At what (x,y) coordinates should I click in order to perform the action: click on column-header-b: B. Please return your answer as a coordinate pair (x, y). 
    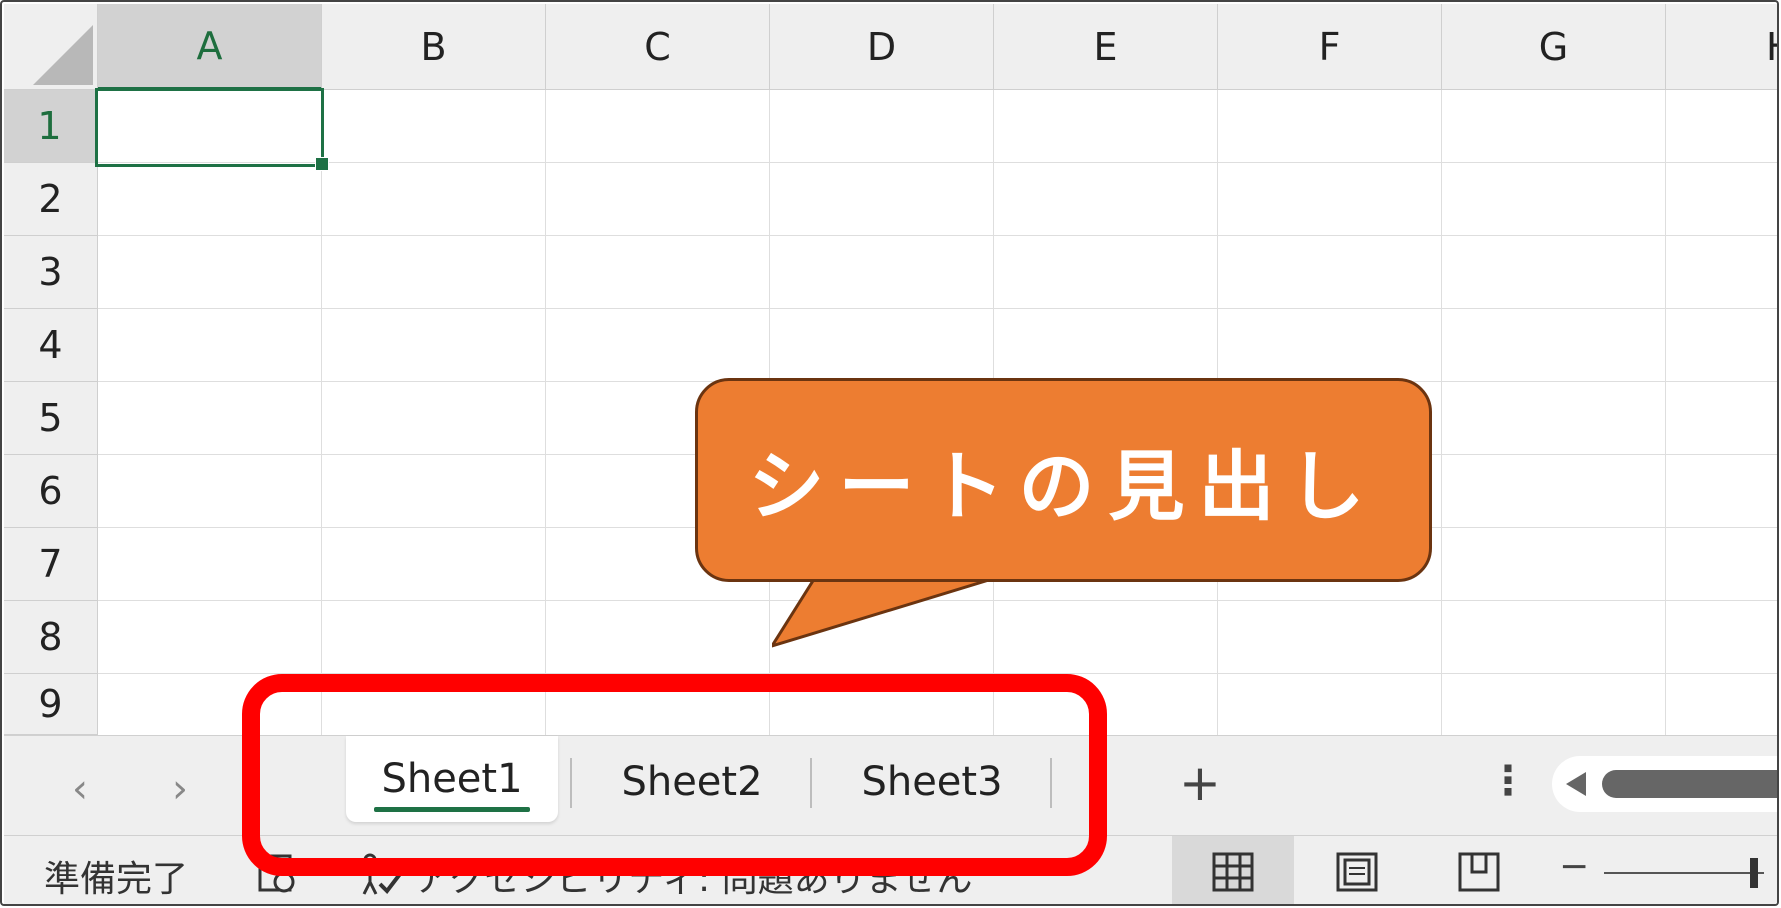
    Looking at the image, I should click on (434, 47).